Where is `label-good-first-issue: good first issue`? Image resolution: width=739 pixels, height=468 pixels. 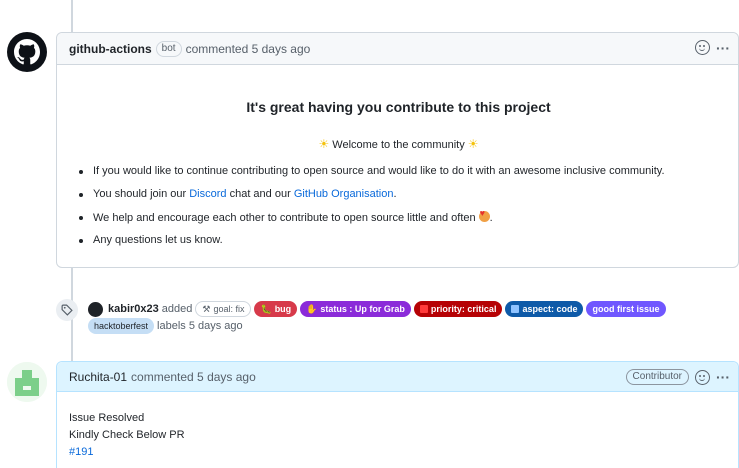
label-good-first-issue: good first issue is located at coordinates (626, 309).